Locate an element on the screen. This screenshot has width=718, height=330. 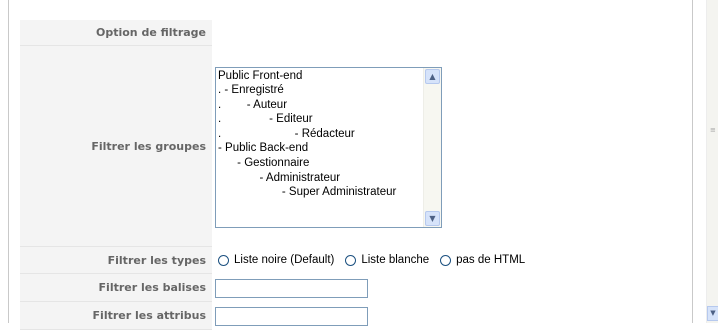
filter-option-row: Option de filtrage is located at coordinates (350, 33).